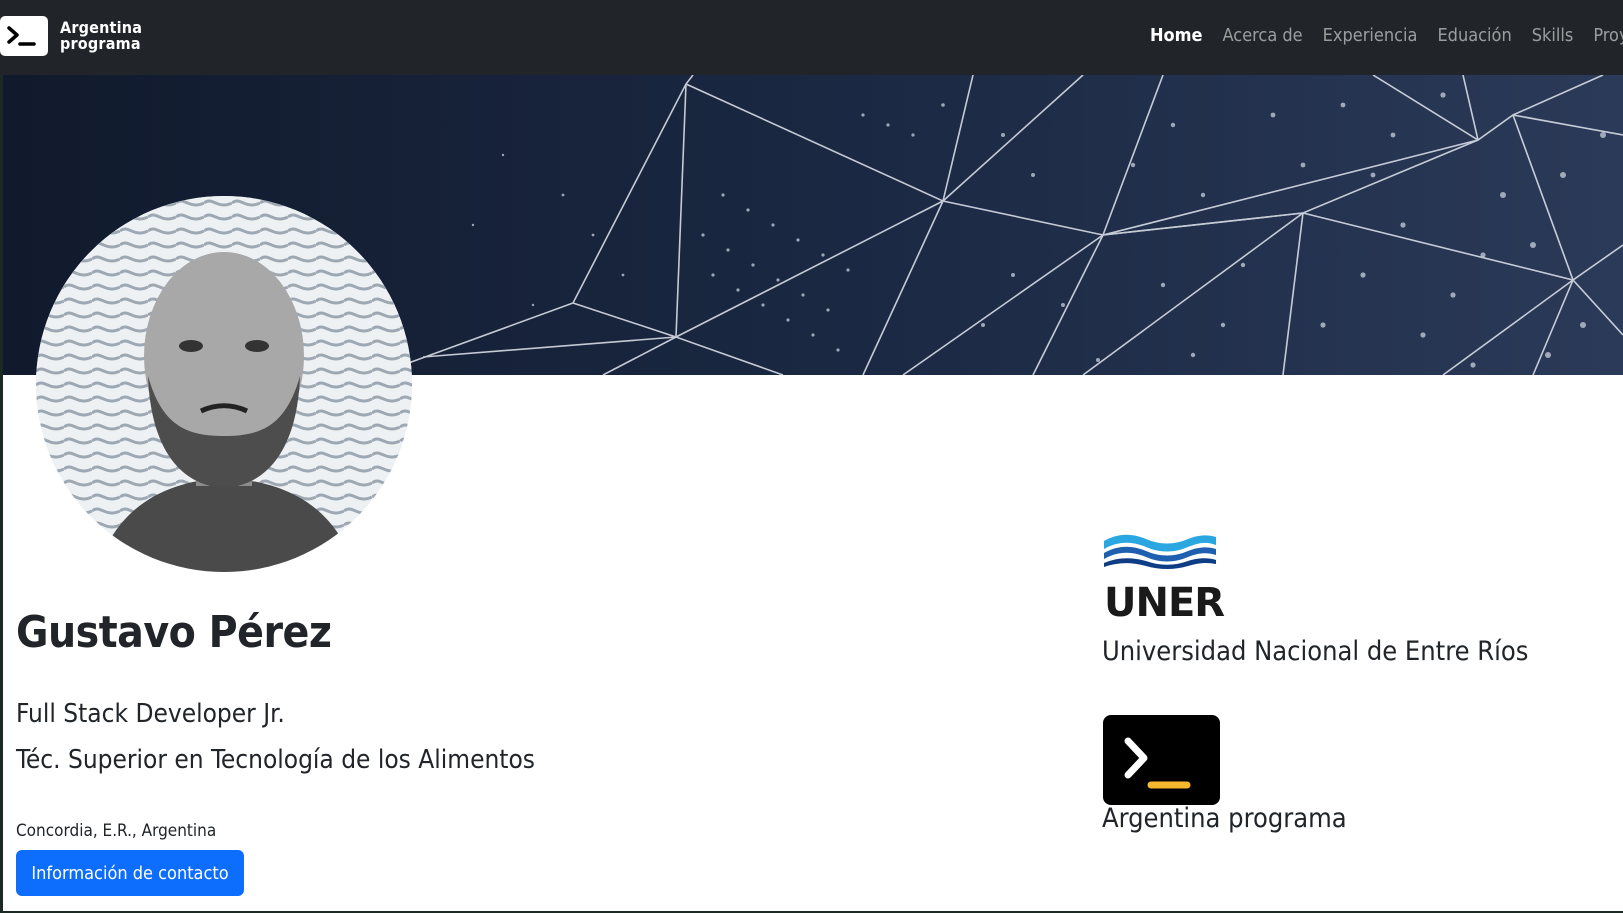 The height and width of the screenshot is (913, 1623). Describe the element at coordinates (1160, 553) in the screenshot. I see `uner-waves-logo` at that location.